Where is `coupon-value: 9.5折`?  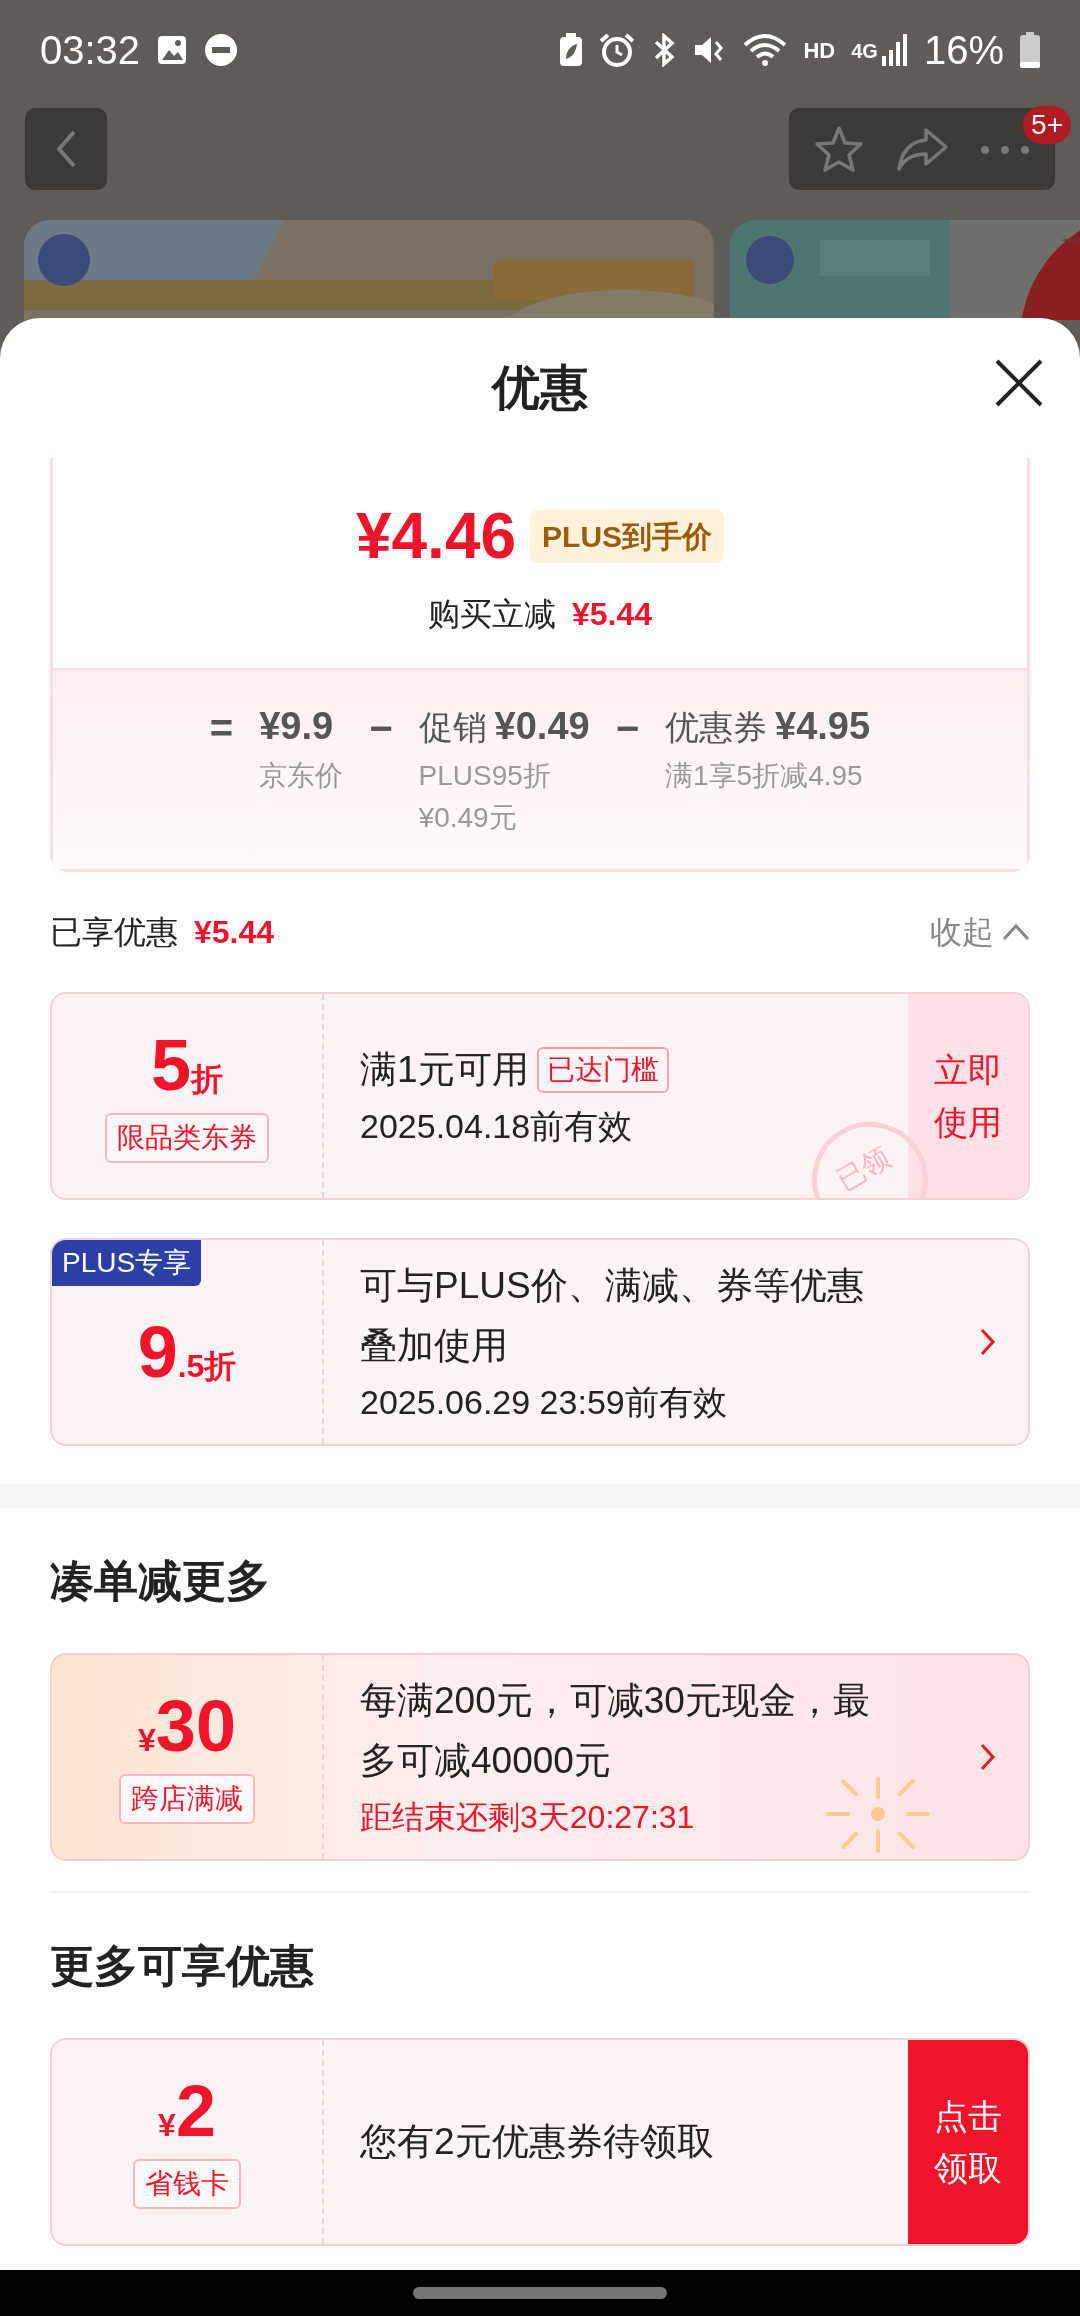 coupon-value: 9.5折 is located at coordinates (187, 1352).